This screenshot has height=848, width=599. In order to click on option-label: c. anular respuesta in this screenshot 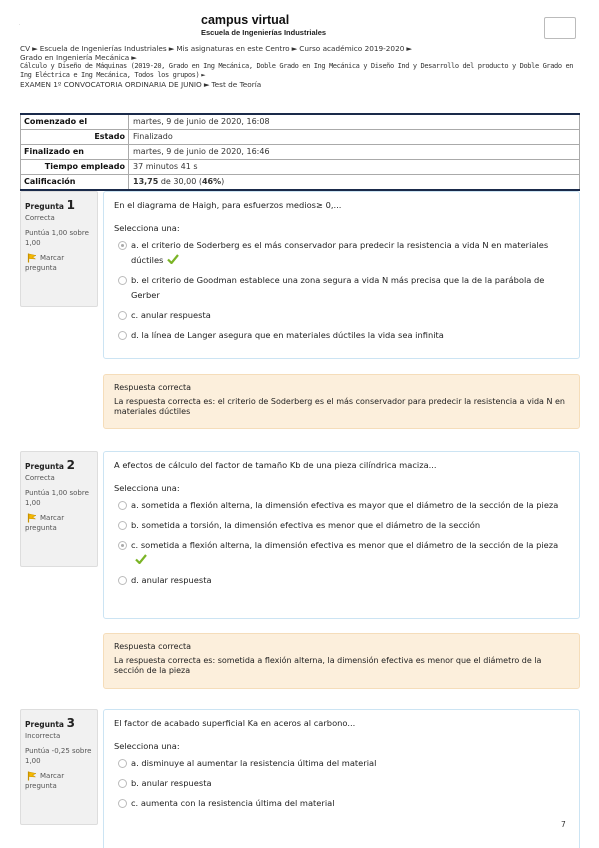, I will do `click(171, 315)`.